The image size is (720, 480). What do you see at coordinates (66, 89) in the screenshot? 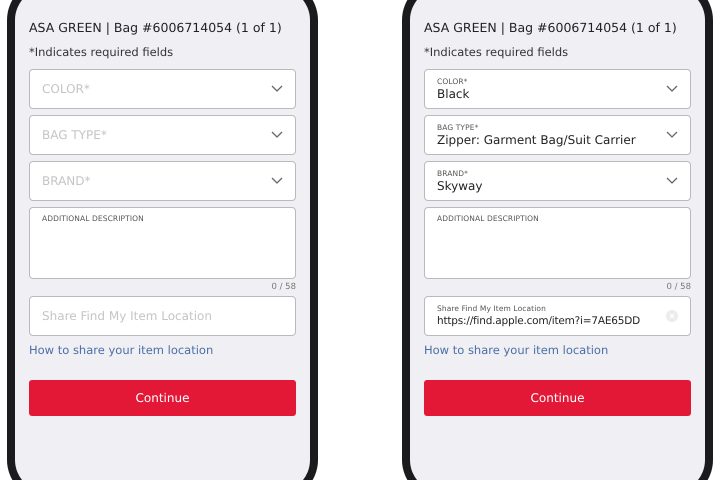
I see `field-placeholder: COLOR*` at bounding box center [66, 89].